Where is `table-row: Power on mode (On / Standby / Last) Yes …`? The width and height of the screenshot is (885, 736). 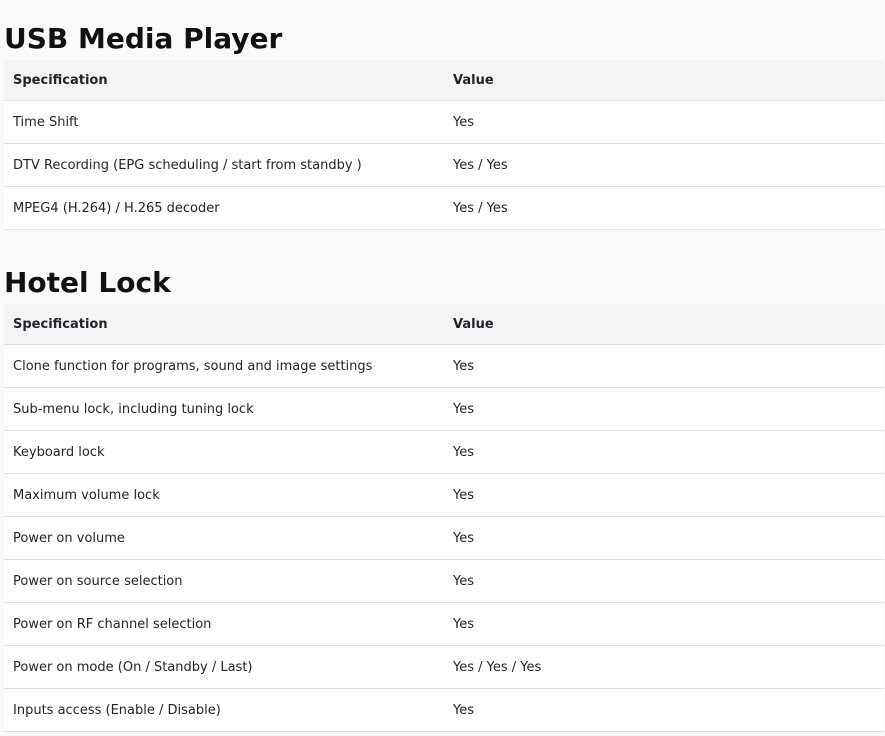
table-row: Power on mode (On / Standby / Last) Yes … is located at coordinates (444, 667).